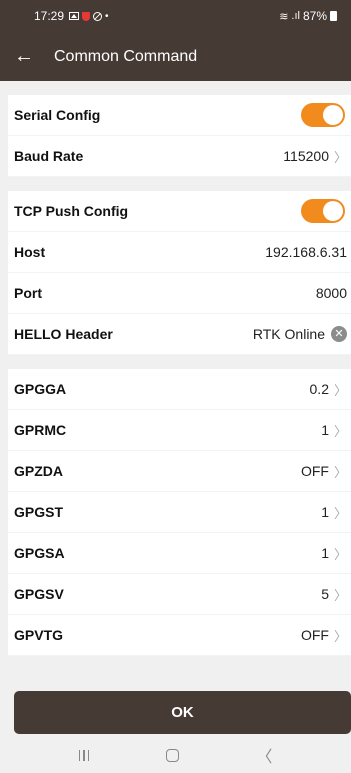 This screenshot has width=351, height=773. I want to click on port-label: Port, so click(28, 293).